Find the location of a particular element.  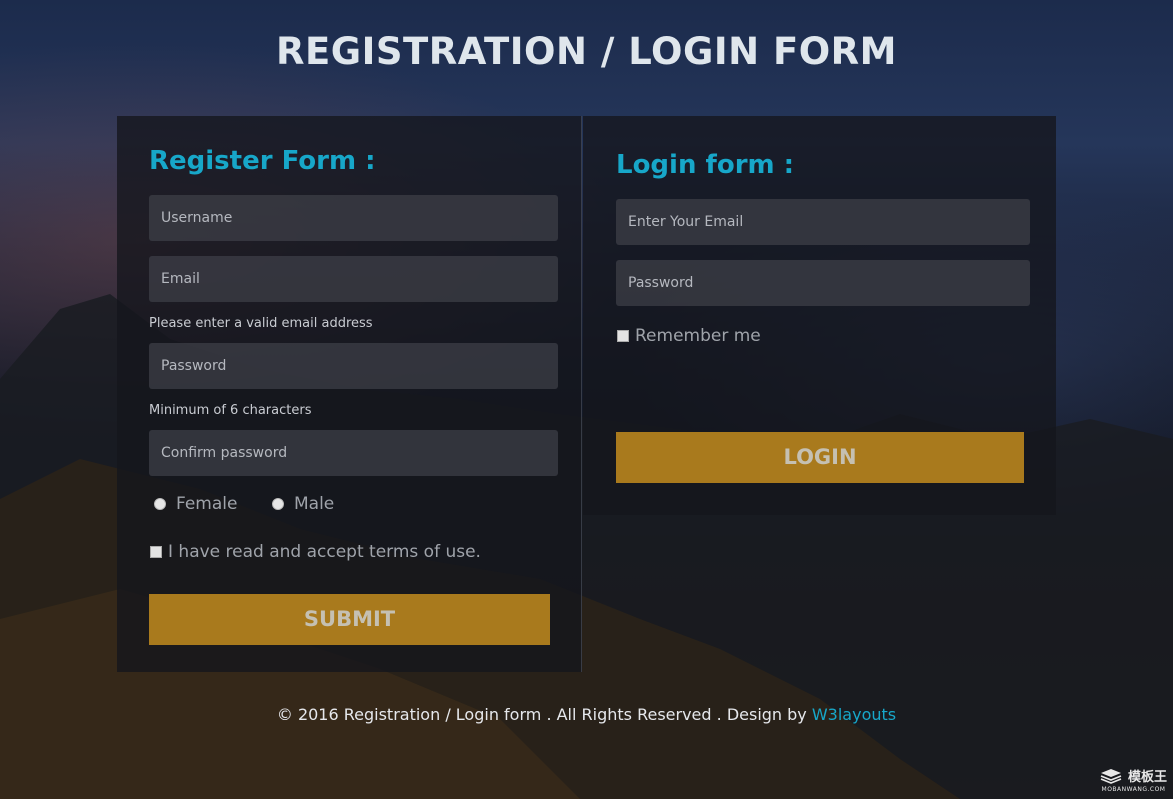

email-hint: Please enter a valid email address is located at coordinates (261, 323).